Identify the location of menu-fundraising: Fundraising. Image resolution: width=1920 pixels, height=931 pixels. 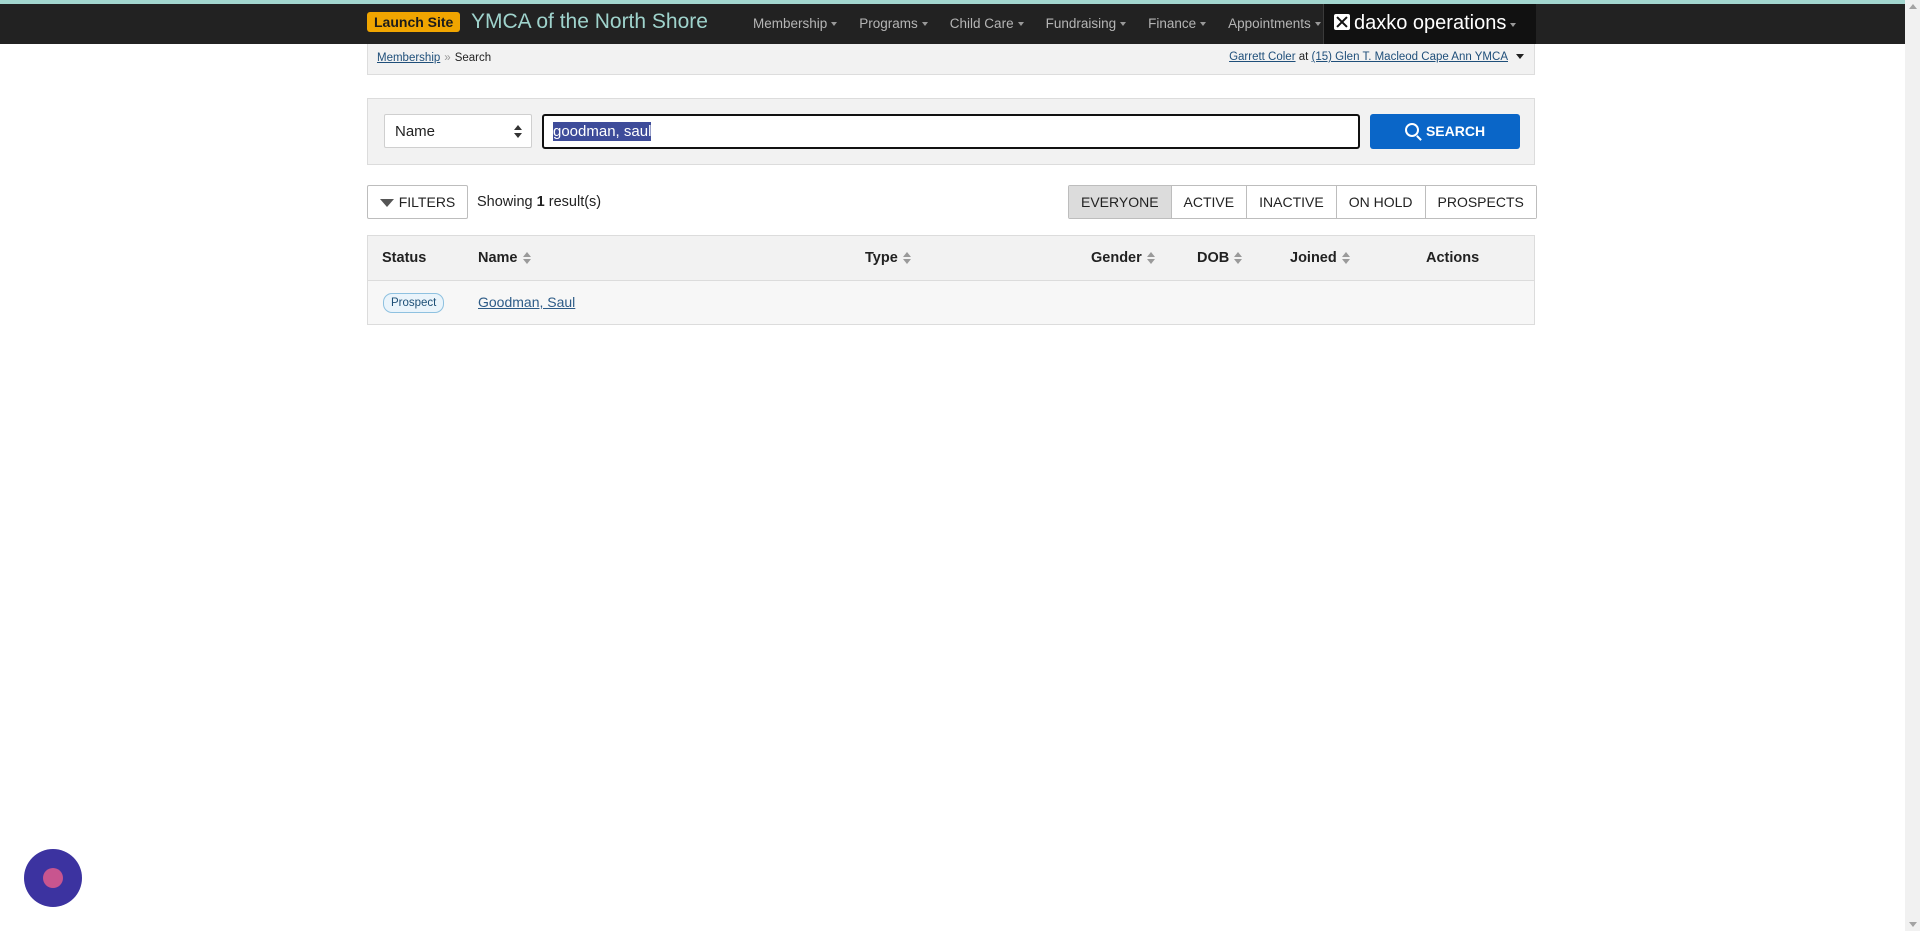
(1091, 24).